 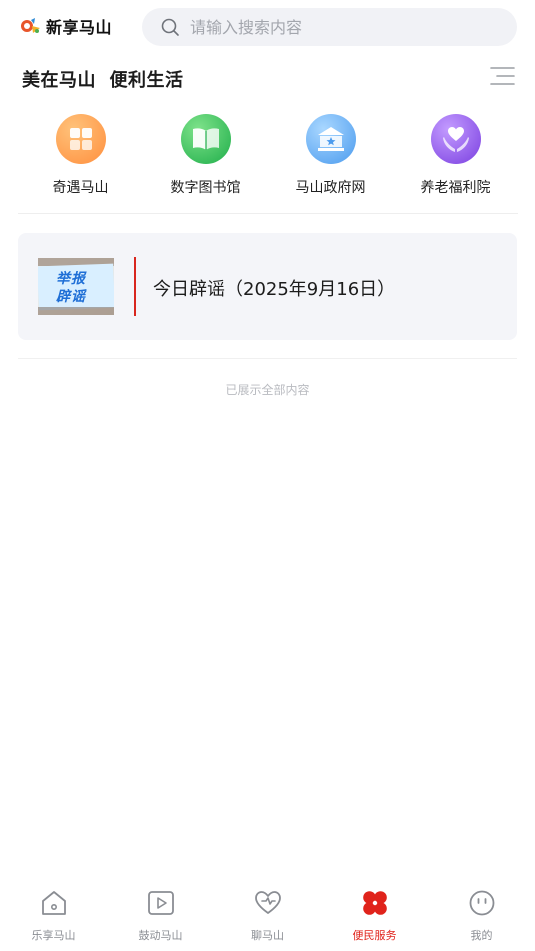 I want to click on rumor-card: 举报 辟谣 今日辟谣（2025年9月16日）, so click(x=267, y=286).